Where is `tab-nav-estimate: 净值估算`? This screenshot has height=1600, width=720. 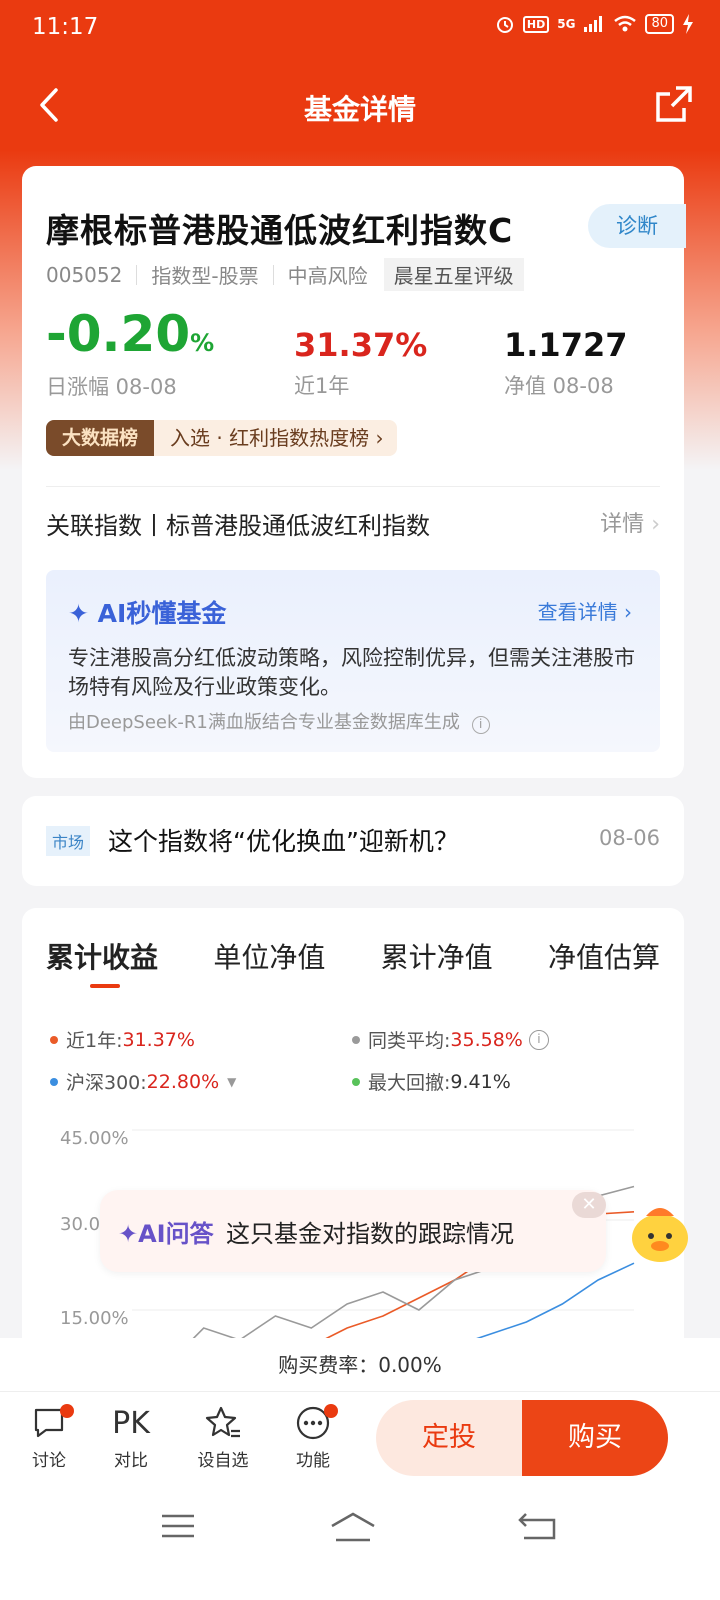 tab-nav-estimate: 净值估算 is located at coordinates (604, 956).